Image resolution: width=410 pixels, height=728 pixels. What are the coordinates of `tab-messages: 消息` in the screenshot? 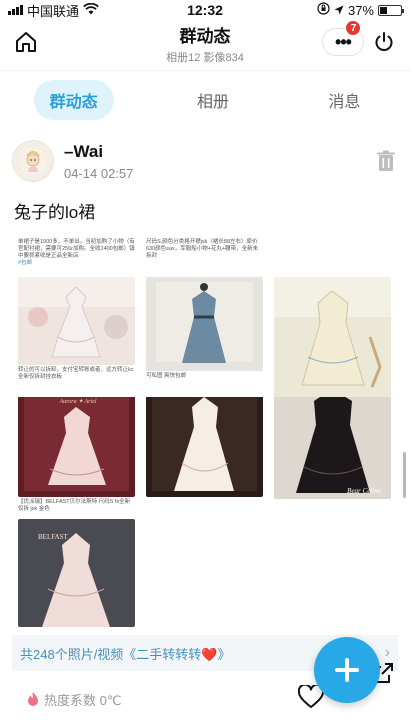 It's located at (344, 100).